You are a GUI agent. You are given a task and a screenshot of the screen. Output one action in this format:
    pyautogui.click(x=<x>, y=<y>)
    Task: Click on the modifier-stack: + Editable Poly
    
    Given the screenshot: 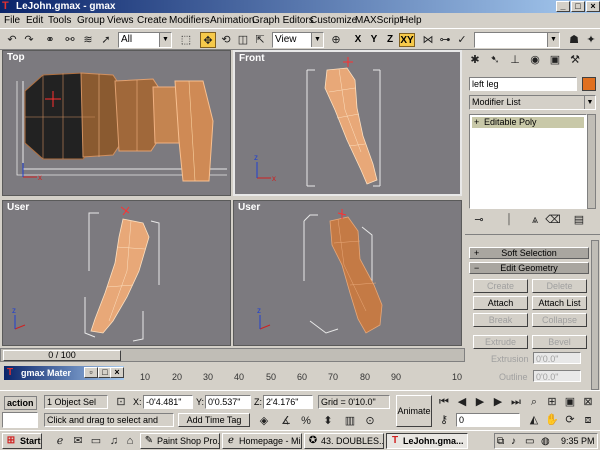 What is the action you would take?
    pyautogui.click(x=528, y=161)
    